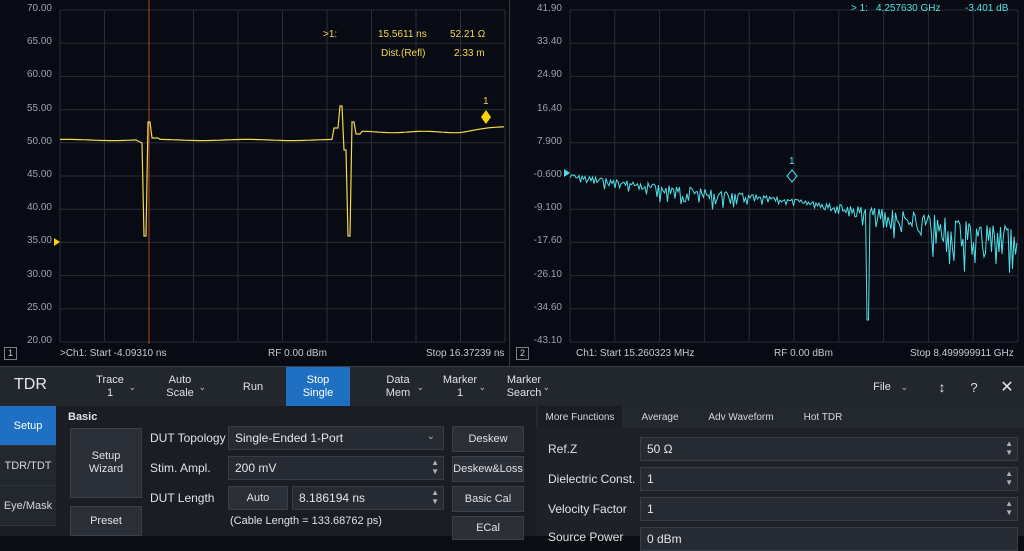 The image size is (1024, 551). I want to click on ecal-button: ECal, so click(488, 528).